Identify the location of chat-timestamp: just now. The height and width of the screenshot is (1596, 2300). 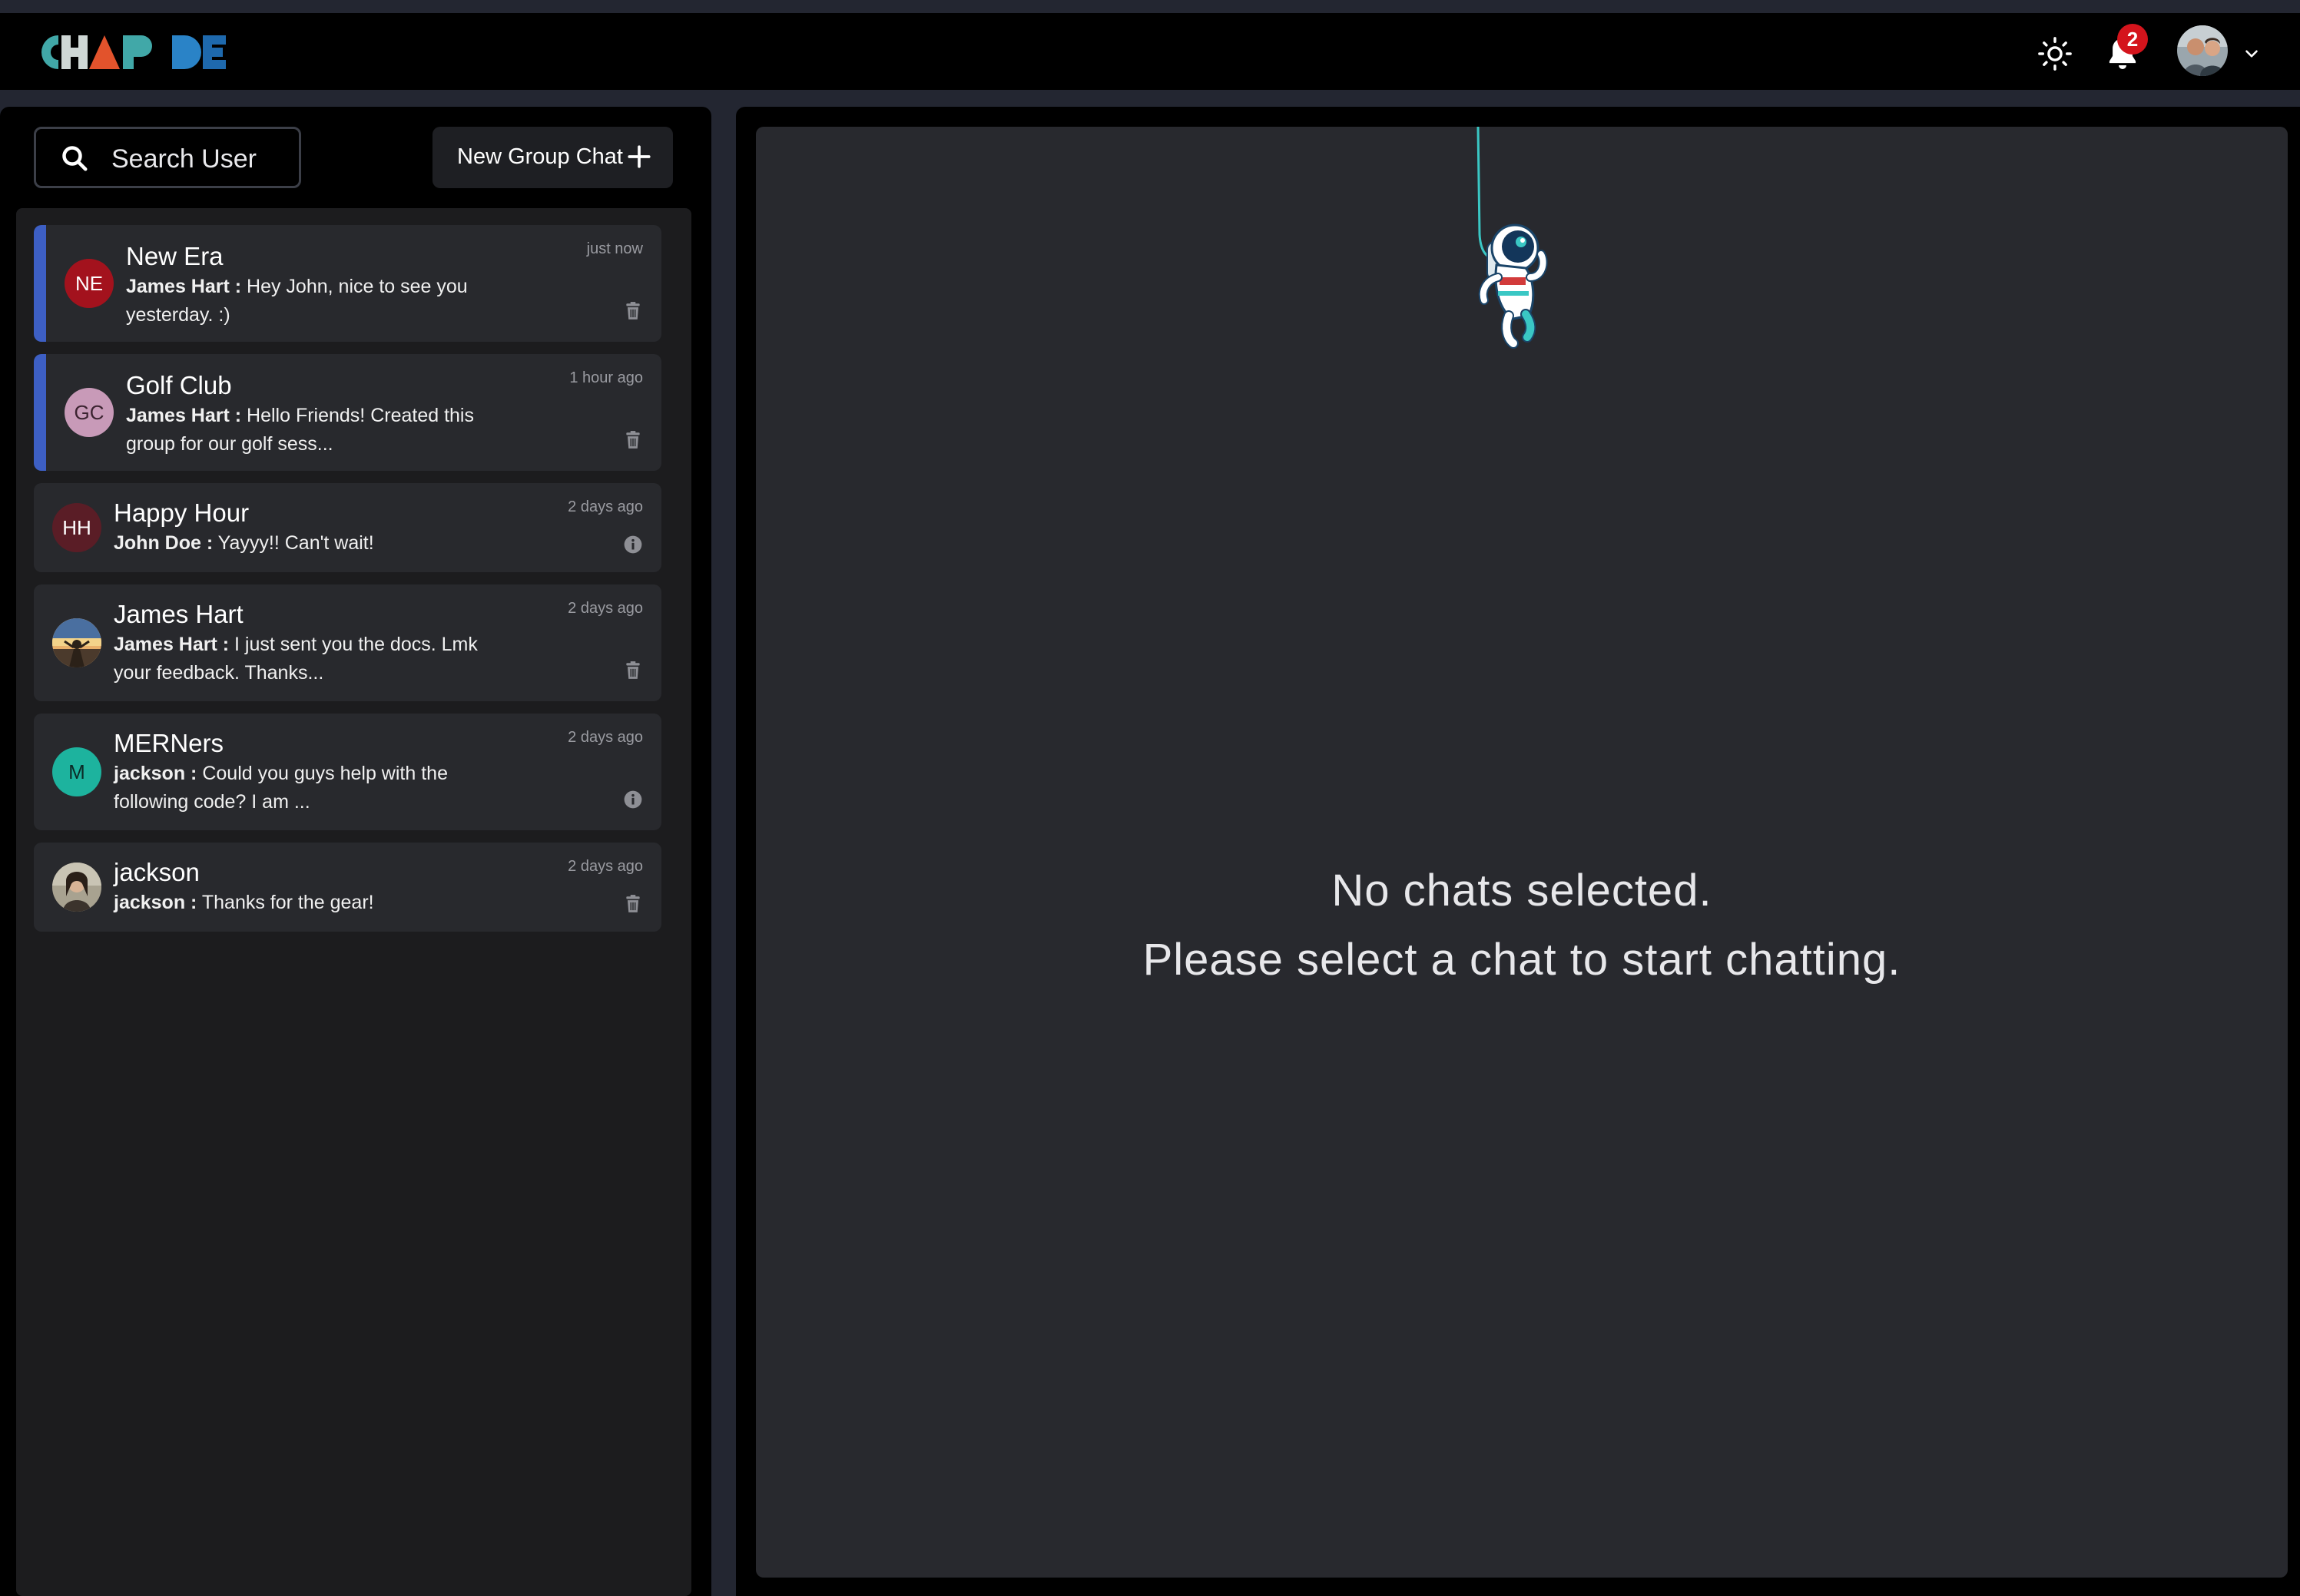
(614, 248).